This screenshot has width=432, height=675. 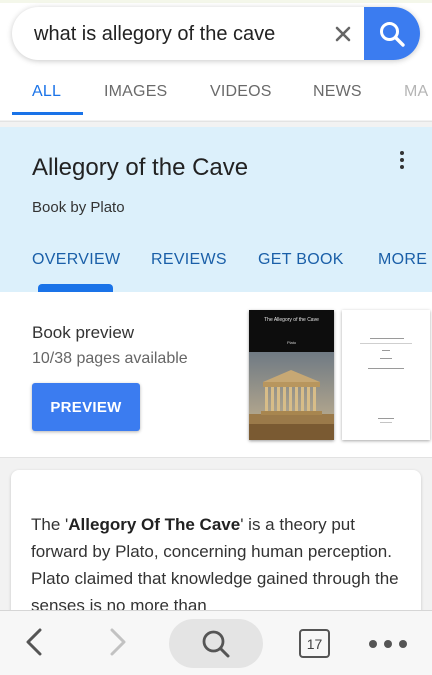 I want to click on book-preview-pages: 10/38 pages available, so click(x=110, y=358).